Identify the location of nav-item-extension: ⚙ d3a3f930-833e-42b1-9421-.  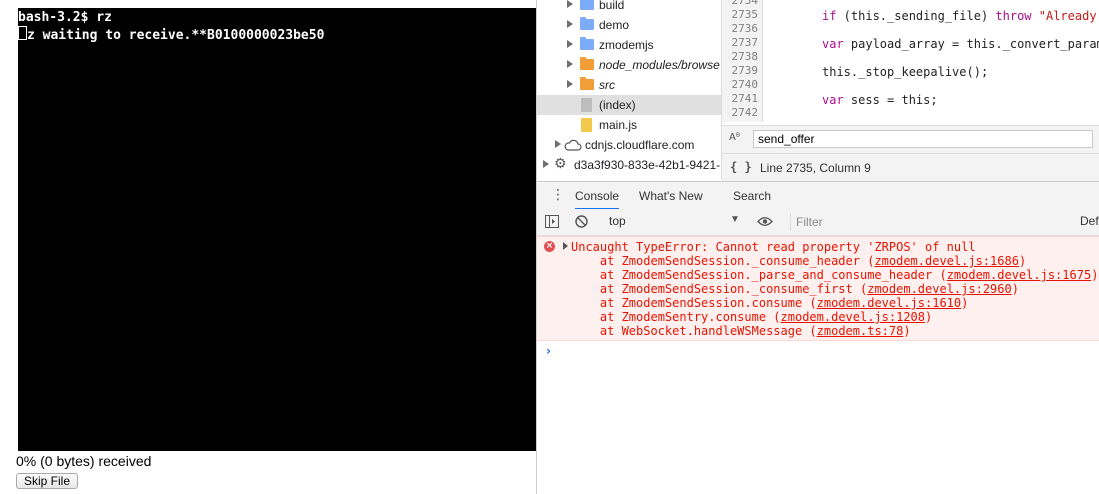
(629, 165).